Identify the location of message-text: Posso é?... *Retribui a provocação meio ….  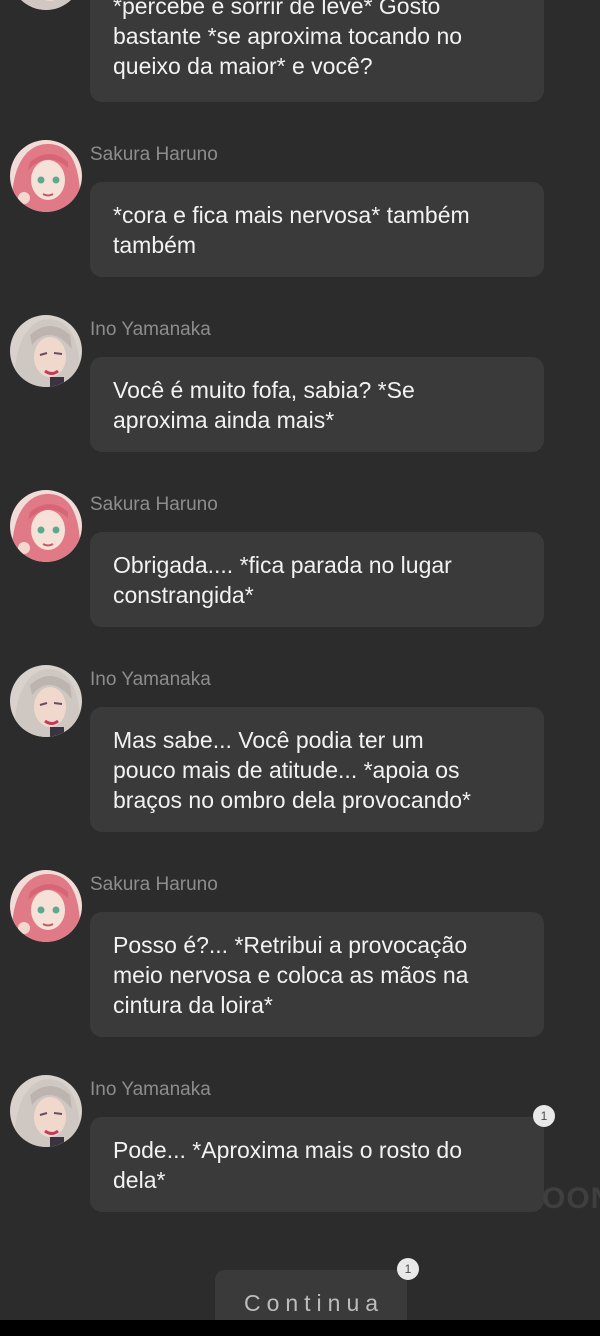
(291, 974).